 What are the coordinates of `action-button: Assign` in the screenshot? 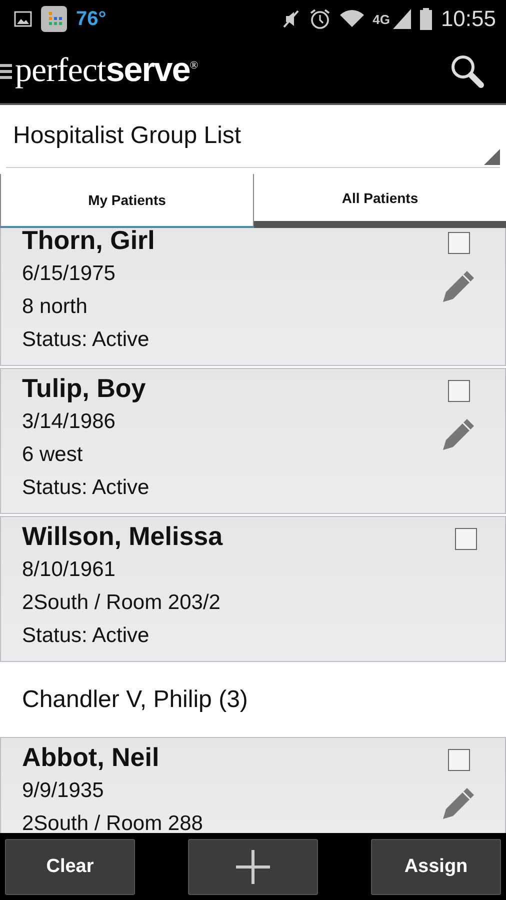 It's located at (436, 866).